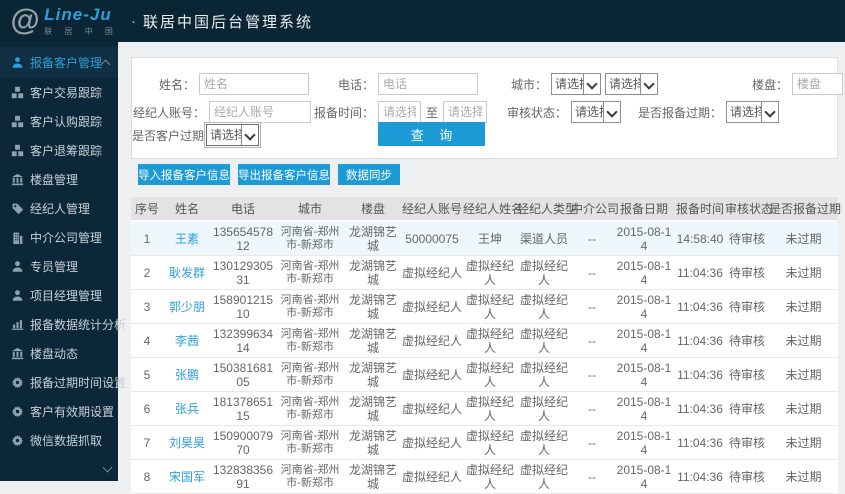 This screenshot has width=845, height=494. I want to click on import-report-customers-button: 导入报备客户信息, so click(184, 174).